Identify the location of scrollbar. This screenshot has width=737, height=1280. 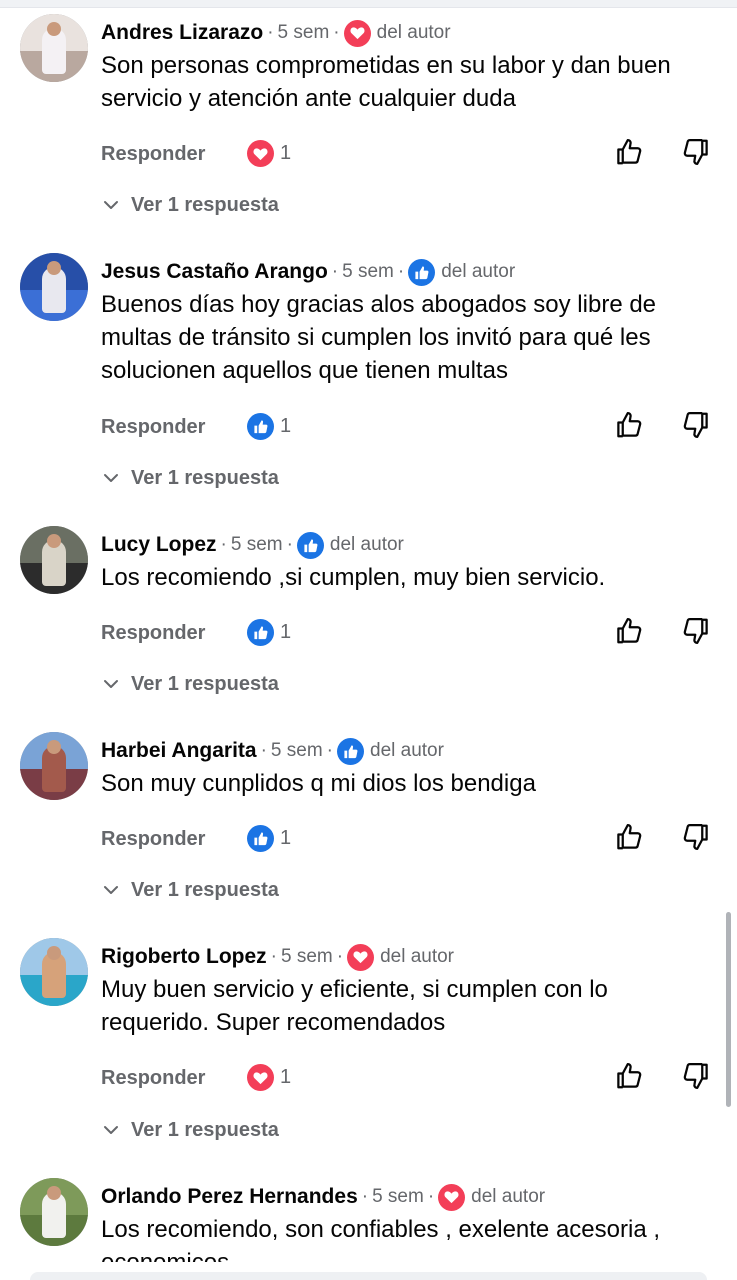
(728, 1009).